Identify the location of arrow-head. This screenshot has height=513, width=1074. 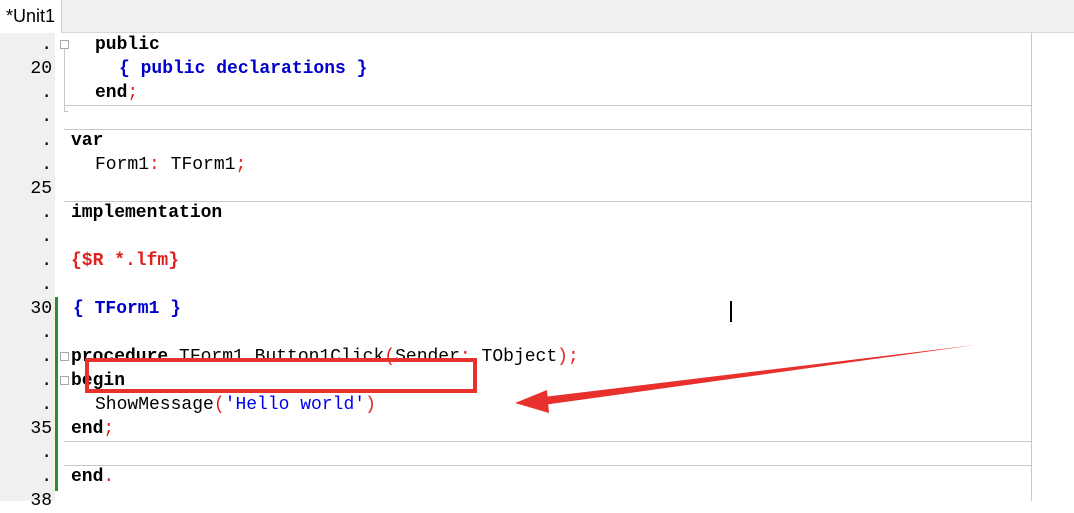
(532, 401).